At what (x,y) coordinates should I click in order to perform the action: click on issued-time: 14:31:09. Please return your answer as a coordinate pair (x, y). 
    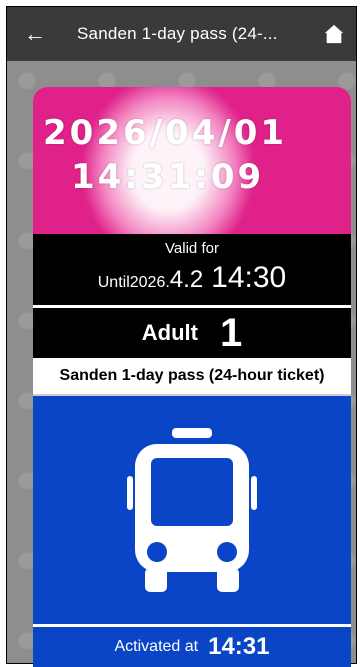
    Looking at the image, I should click on (168, 177).